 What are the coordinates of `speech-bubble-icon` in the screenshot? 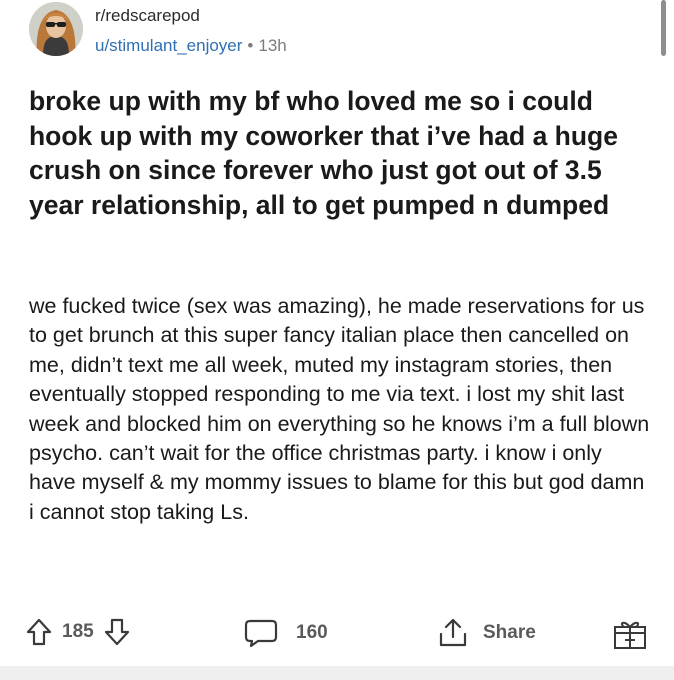 It's located at (261, 633).